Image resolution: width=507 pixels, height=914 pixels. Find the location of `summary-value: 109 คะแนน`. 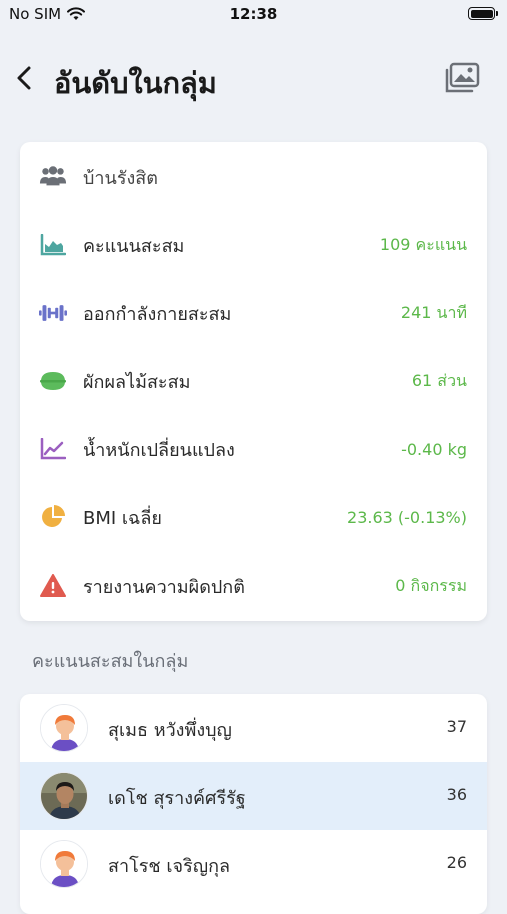

summary-value: 109 คะแนน is located at coordinates (423, 244).